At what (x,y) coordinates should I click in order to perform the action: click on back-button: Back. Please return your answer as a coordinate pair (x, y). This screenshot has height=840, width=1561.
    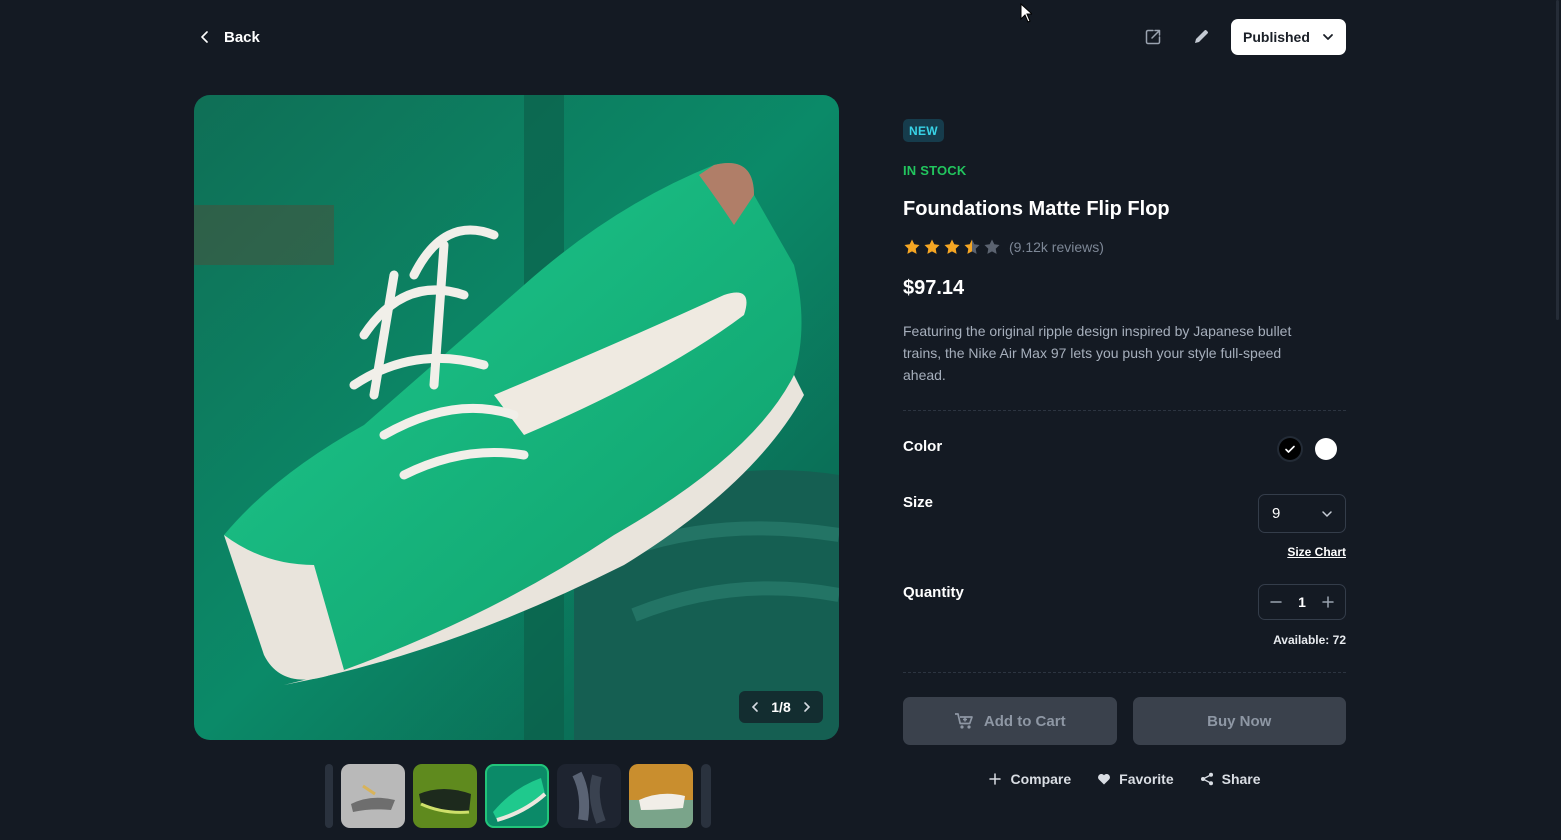
    Looking at the image, I should click on (230, 37).